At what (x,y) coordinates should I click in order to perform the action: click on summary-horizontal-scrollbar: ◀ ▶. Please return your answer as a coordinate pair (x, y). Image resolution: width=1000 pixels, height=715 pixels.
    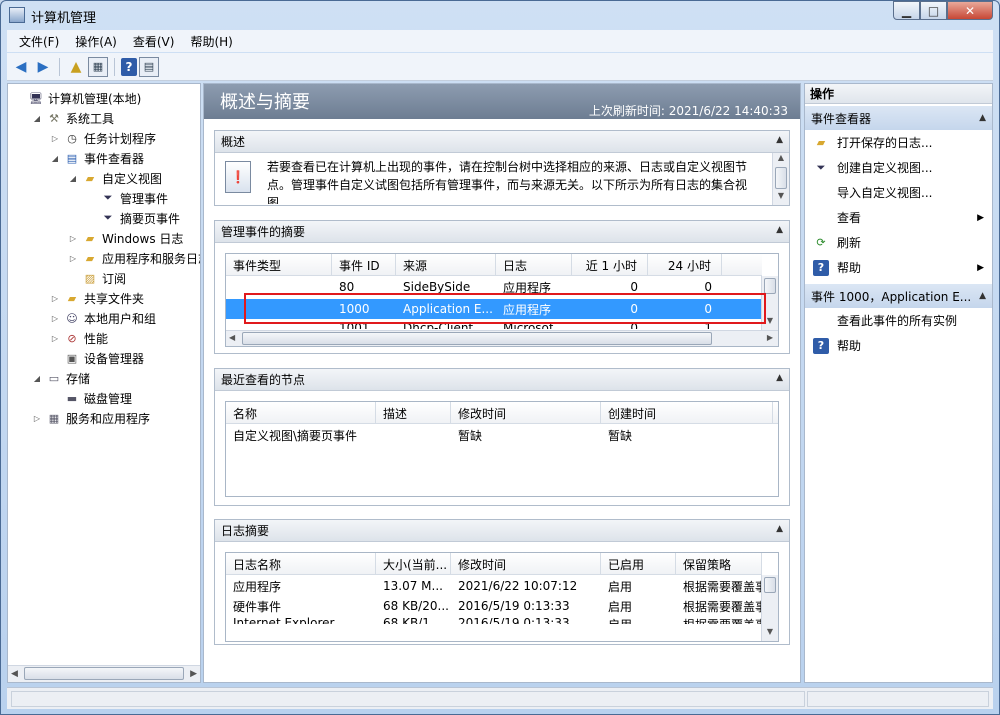
    Looking at the image, I should click on (502, 338).